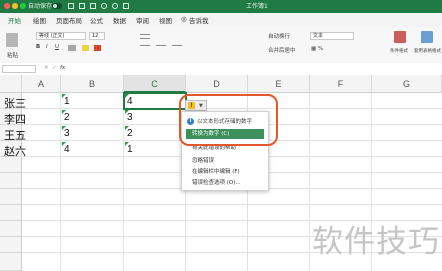  I want to click on autosave-label: 自动保存, so click(40, 6).